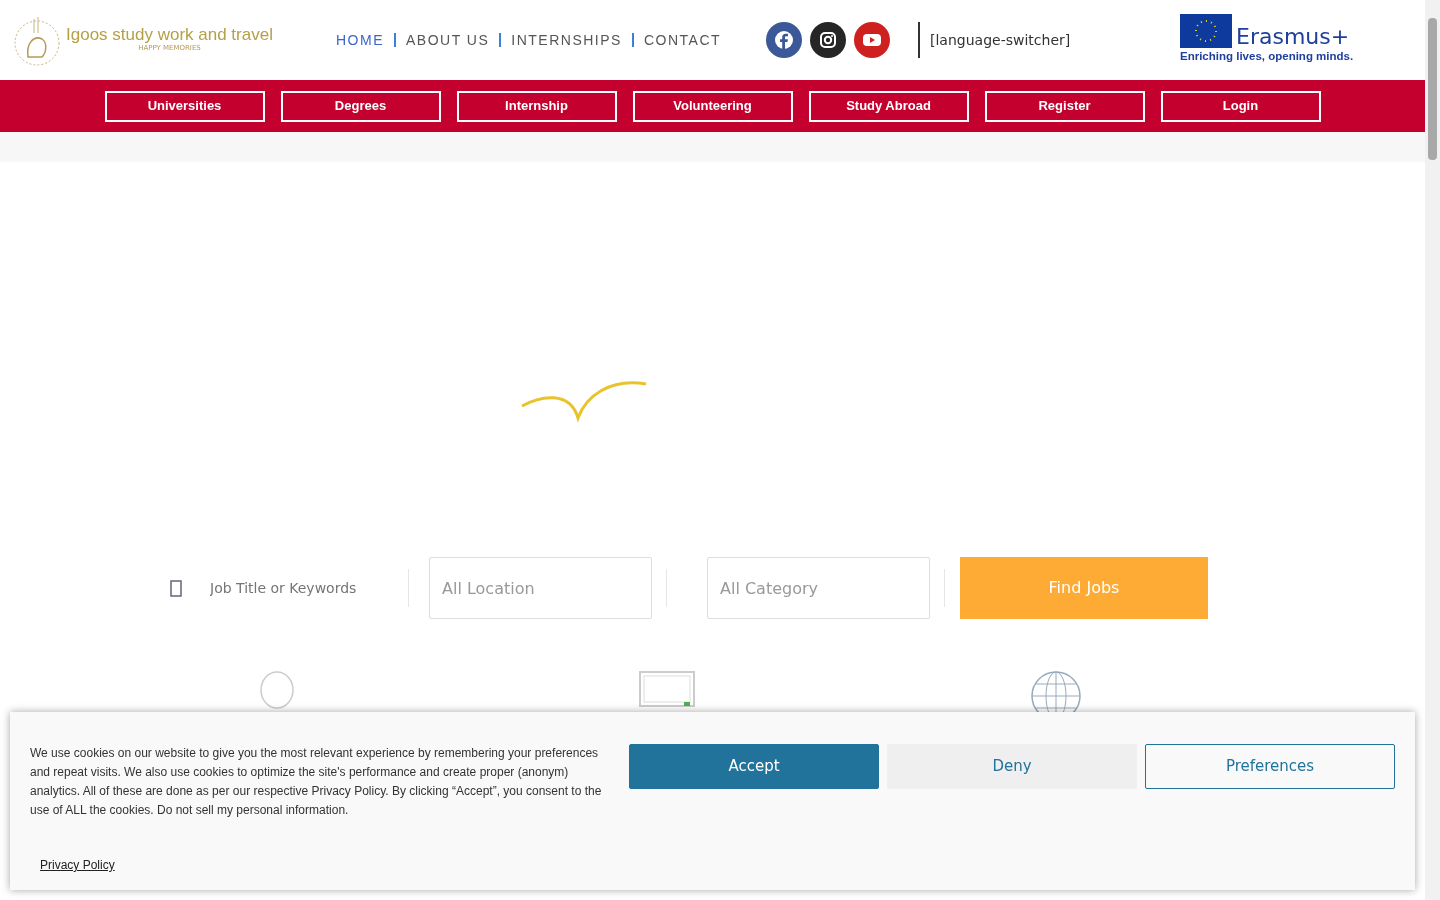 This screenshot has width=1440, height=900. Describe the element at coordinates (298, 588) in the screenshot. I see `keyword-field: Job Title or Keywords` at that location.